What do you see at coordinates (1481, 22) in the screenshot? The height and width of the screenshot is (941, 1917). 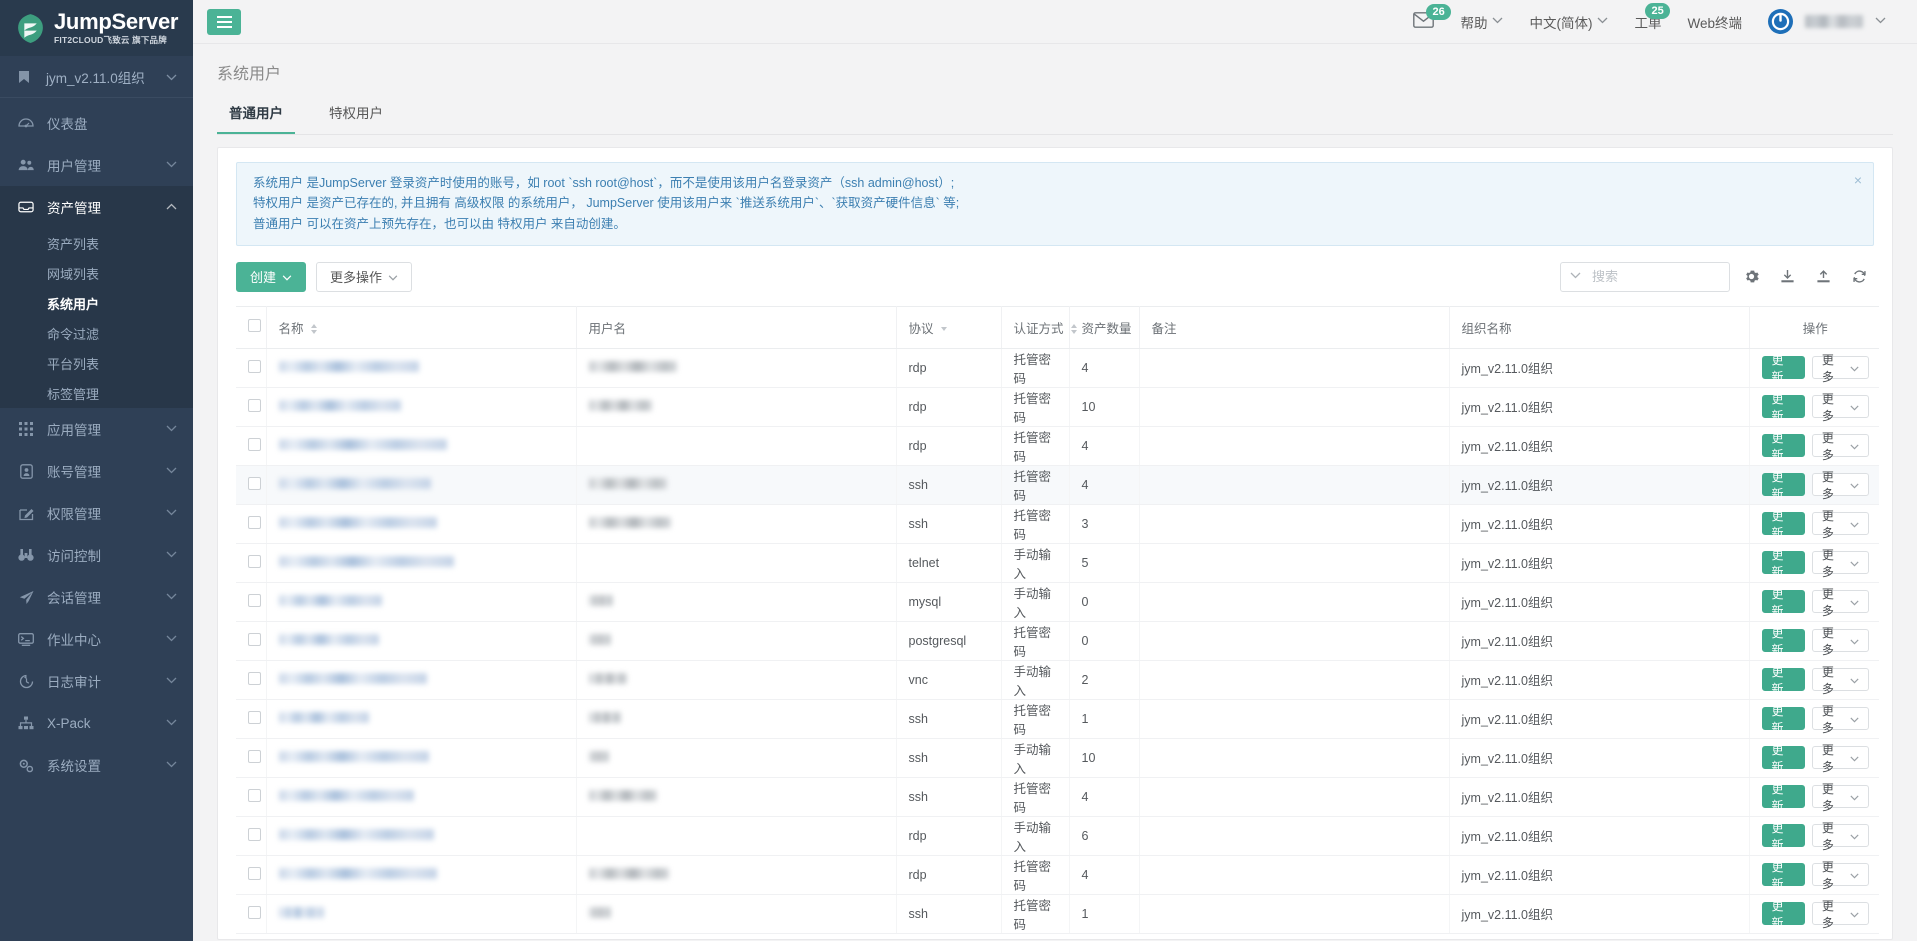 I see `help-menu: 帮助` at bounding box center [1481, 22].